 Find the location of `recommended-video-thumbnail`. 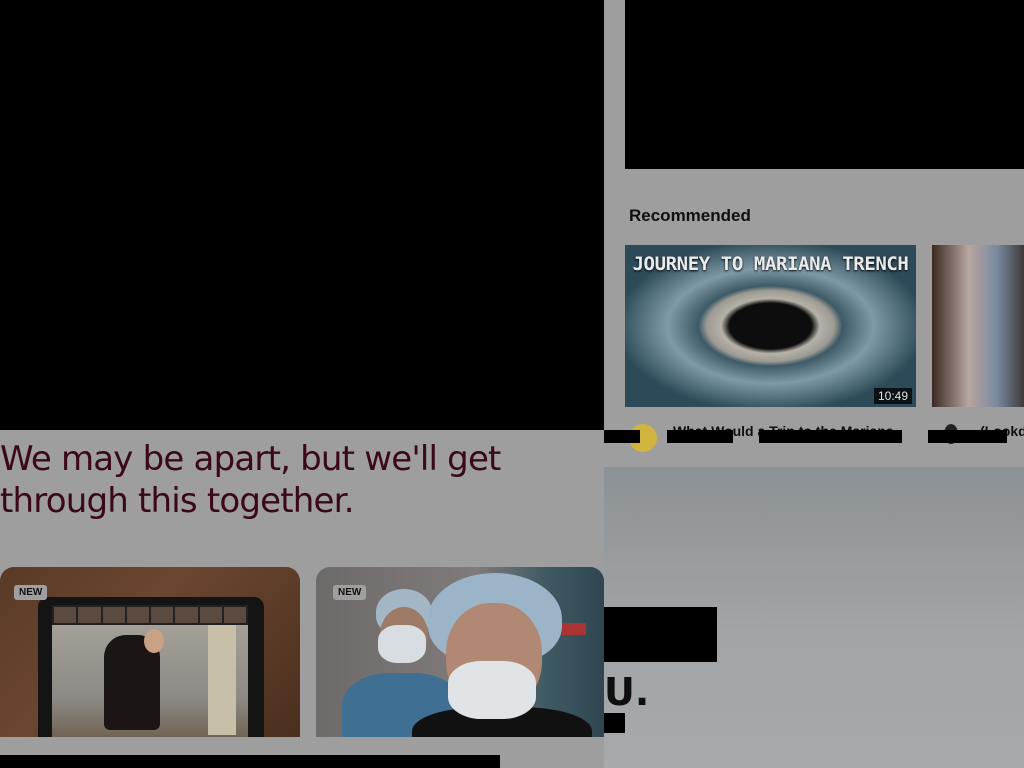

recommended-video-thumbnail is located at coordinates (978, 326).